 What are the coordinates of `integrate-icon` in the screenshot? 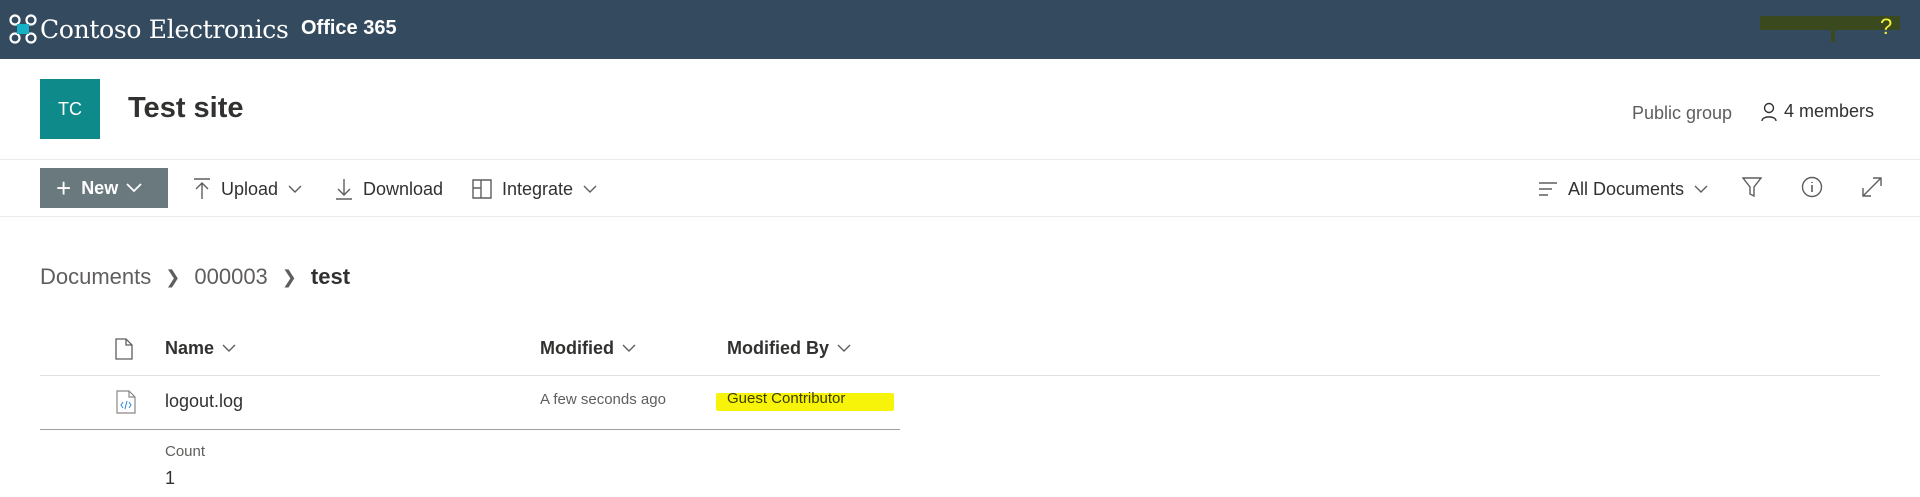 It's located at (482, 189).